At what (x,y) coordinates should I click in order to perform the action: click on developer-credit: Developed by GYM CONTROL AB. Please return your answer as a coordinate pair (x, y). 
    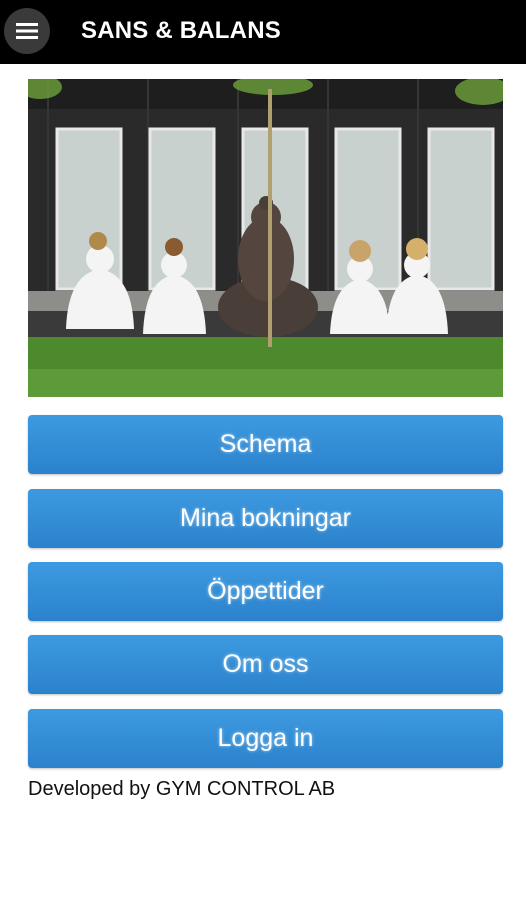
    Looking at the image, I should click on (182, 789).